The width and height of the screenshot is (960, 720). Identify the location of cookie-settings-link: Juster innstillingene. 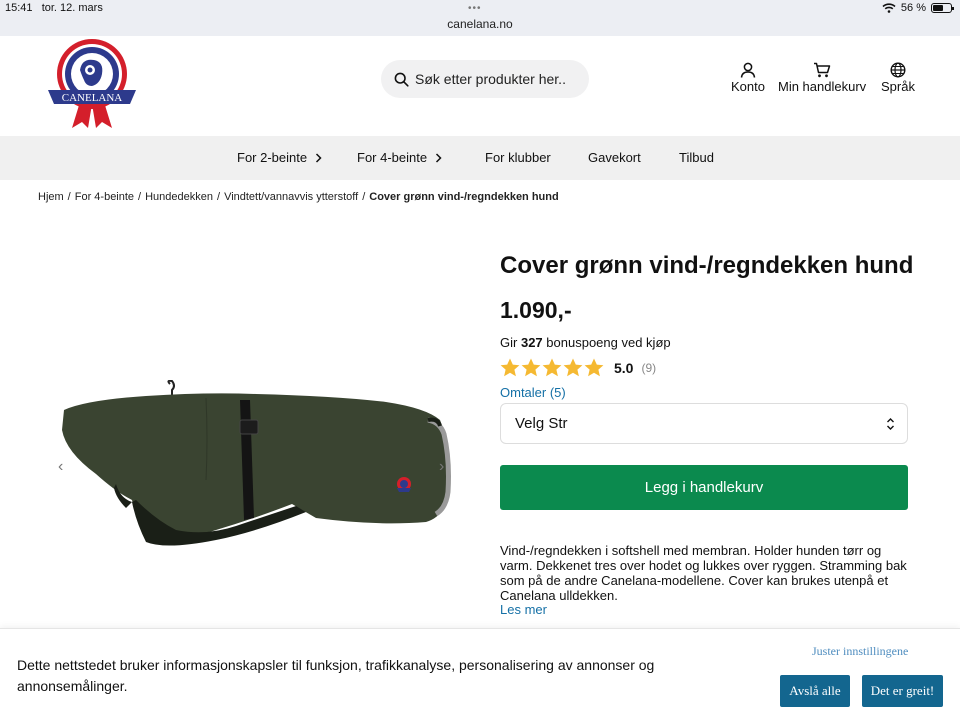
(860, 651).